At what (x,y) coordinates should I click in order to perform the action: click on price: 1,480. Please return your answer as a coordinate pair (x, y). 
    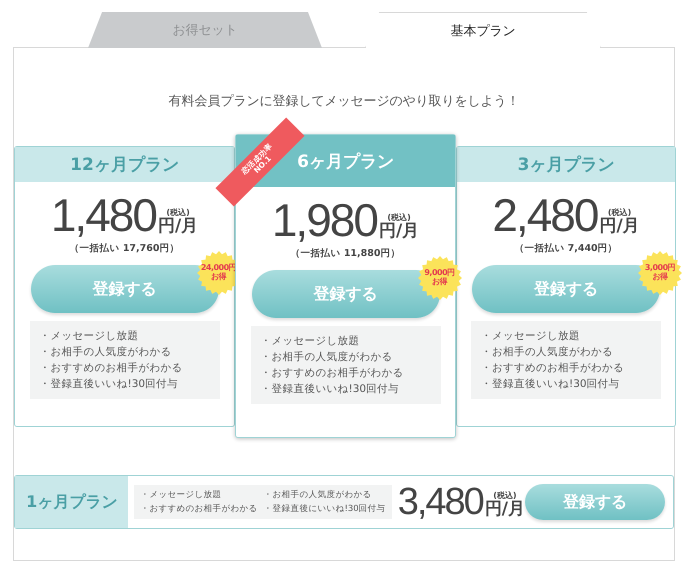
    Looking at the image, I should click on (103, 215).